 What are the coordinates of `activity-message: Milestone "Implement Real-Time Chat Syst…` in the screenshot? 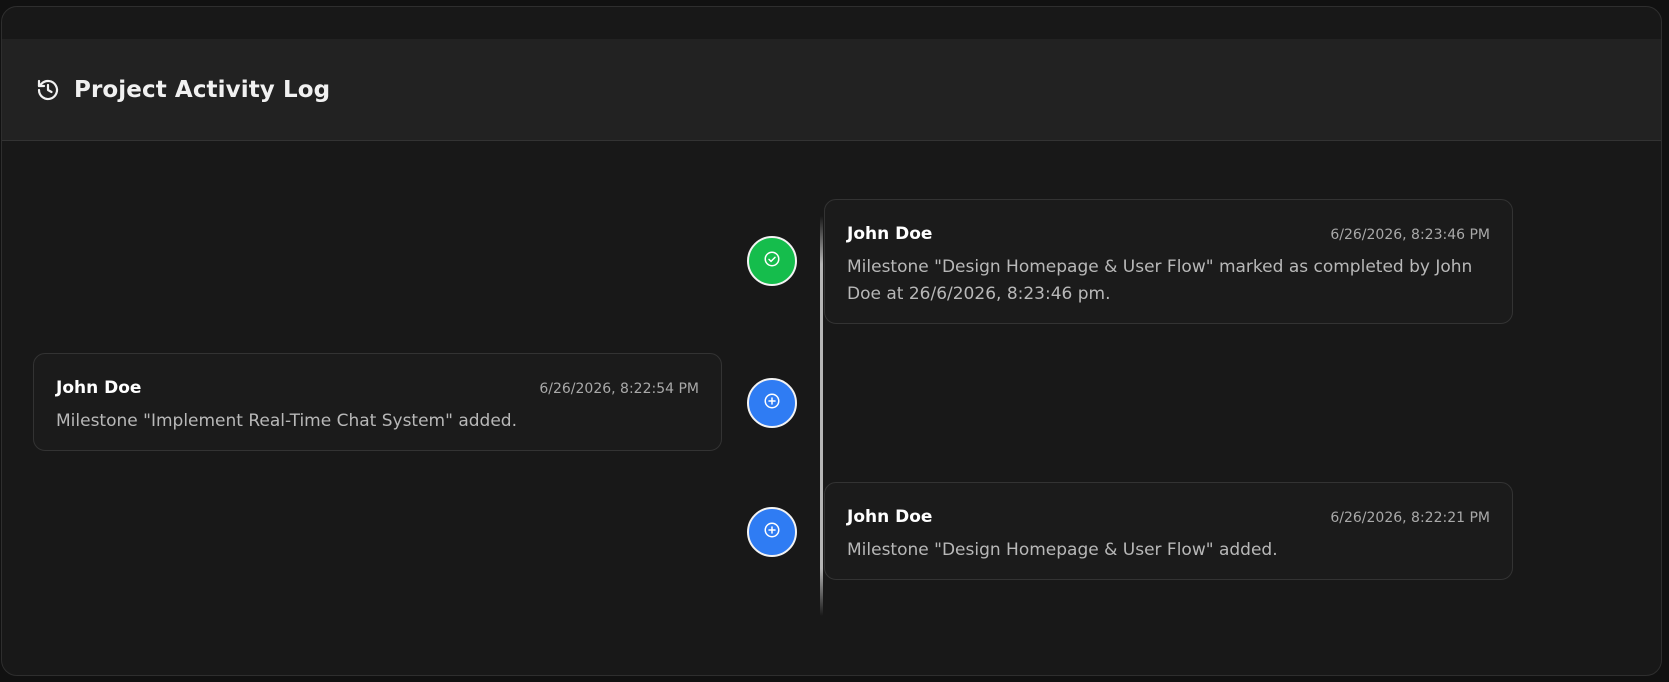 It's located at (286, 421).